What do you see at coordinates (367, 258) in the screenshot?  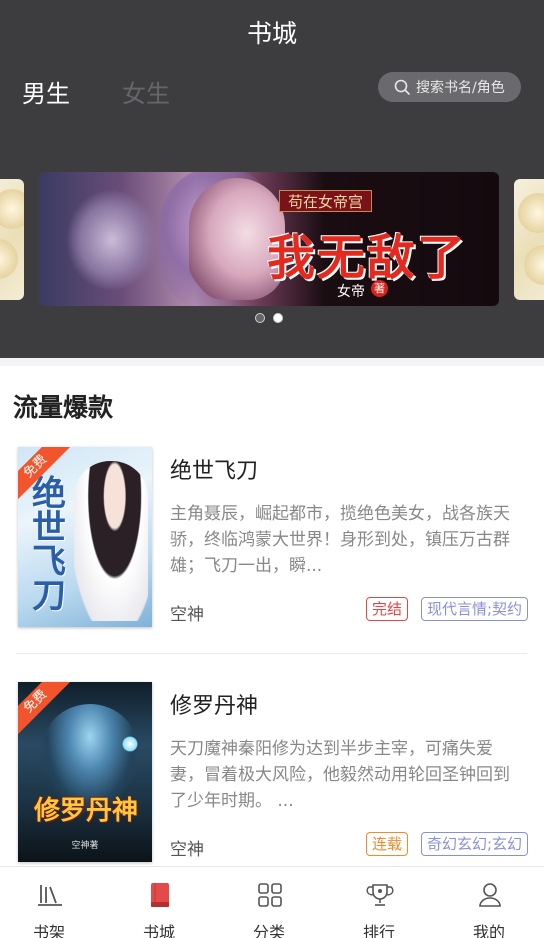 I see `banner-title: 我无敌了` at bounding box center [367, 258].